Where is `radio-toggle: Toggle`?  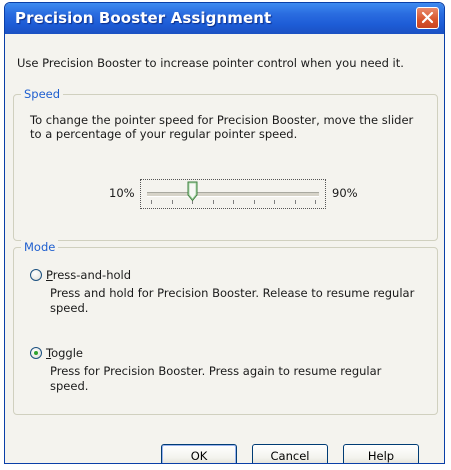
radio-toggle: Toggle is located at coordinates (56, 353).